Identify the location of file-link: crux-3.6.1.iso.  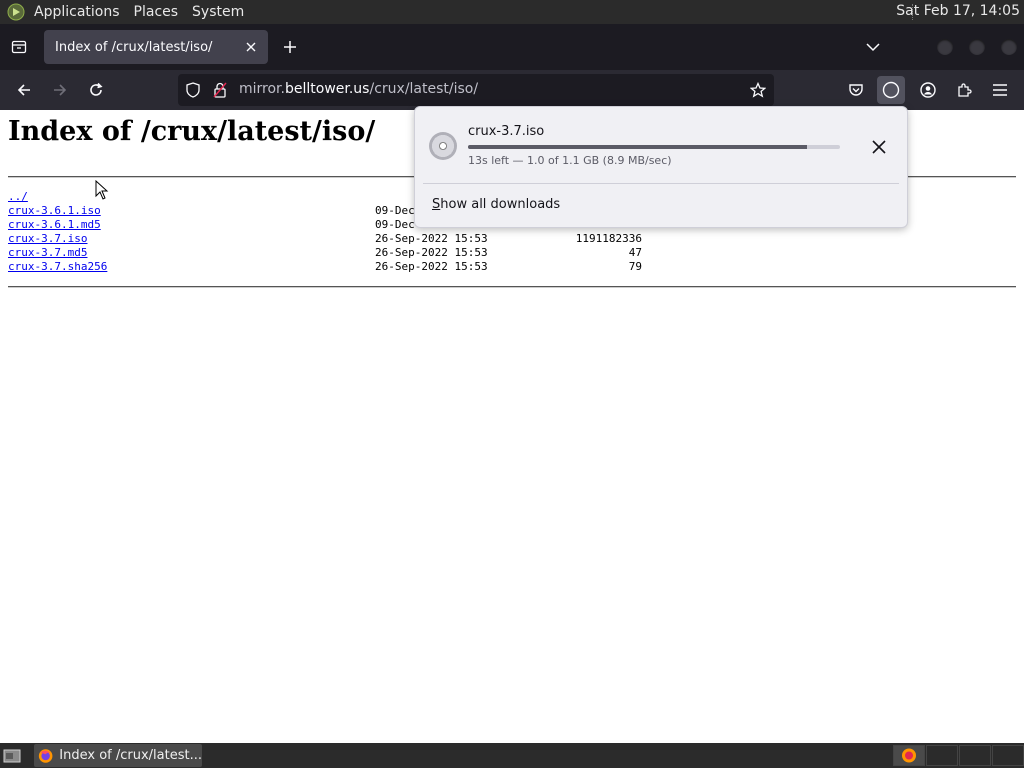
(54, 211).